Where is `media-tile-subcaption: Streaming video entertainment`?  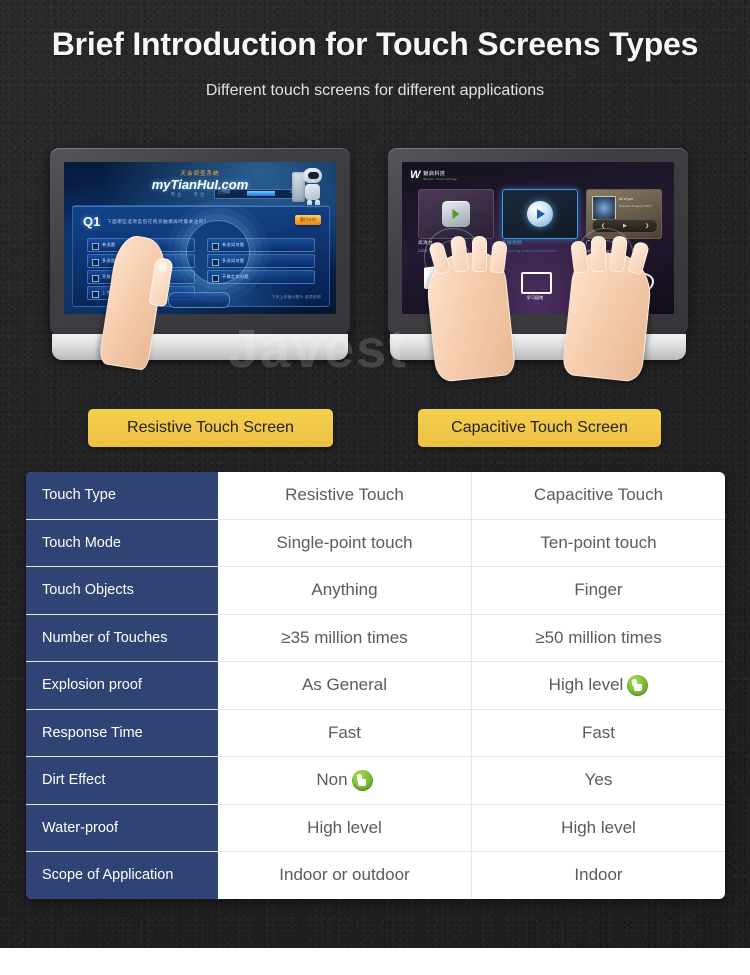 media-tile-subcaption: Streaming video entertainment is located at coordinates (529, 251).